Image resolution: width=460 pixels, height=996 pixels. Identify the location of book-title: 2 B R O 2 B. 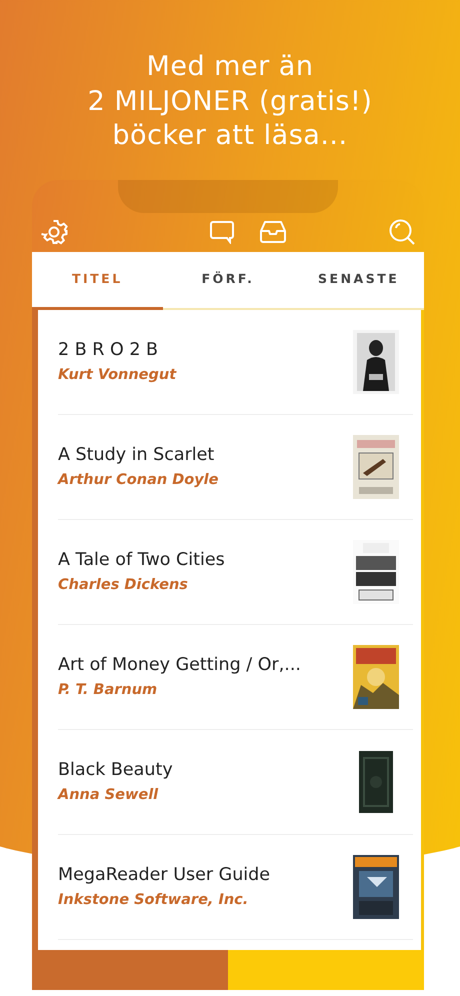
(205, 349).